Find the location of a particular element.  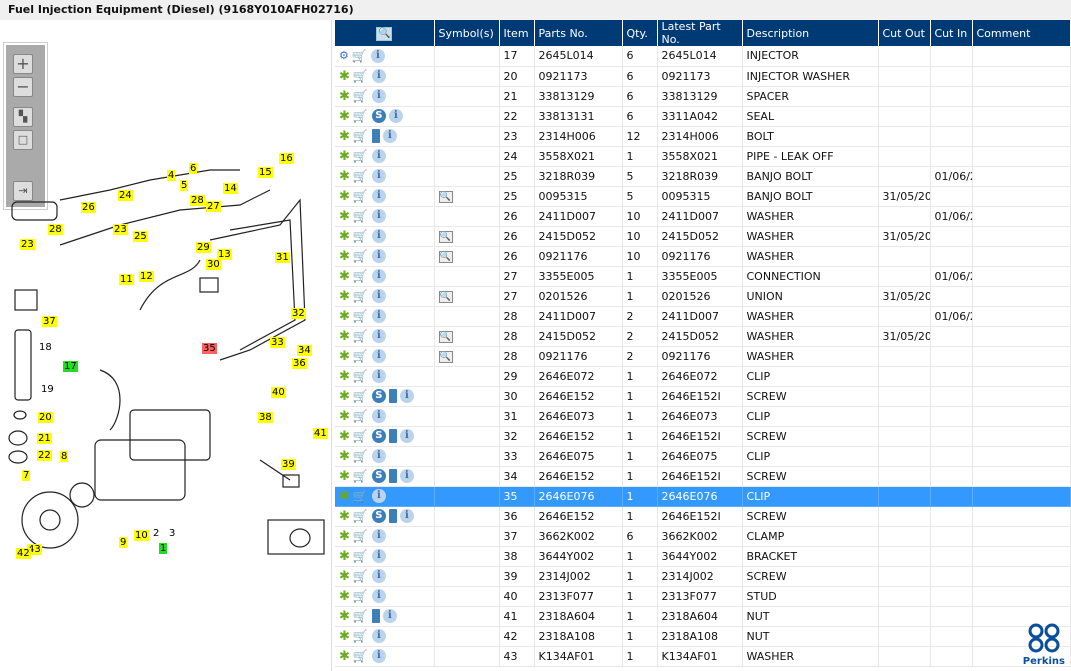

callout-12: 12 is located at coordinates (146, 276).